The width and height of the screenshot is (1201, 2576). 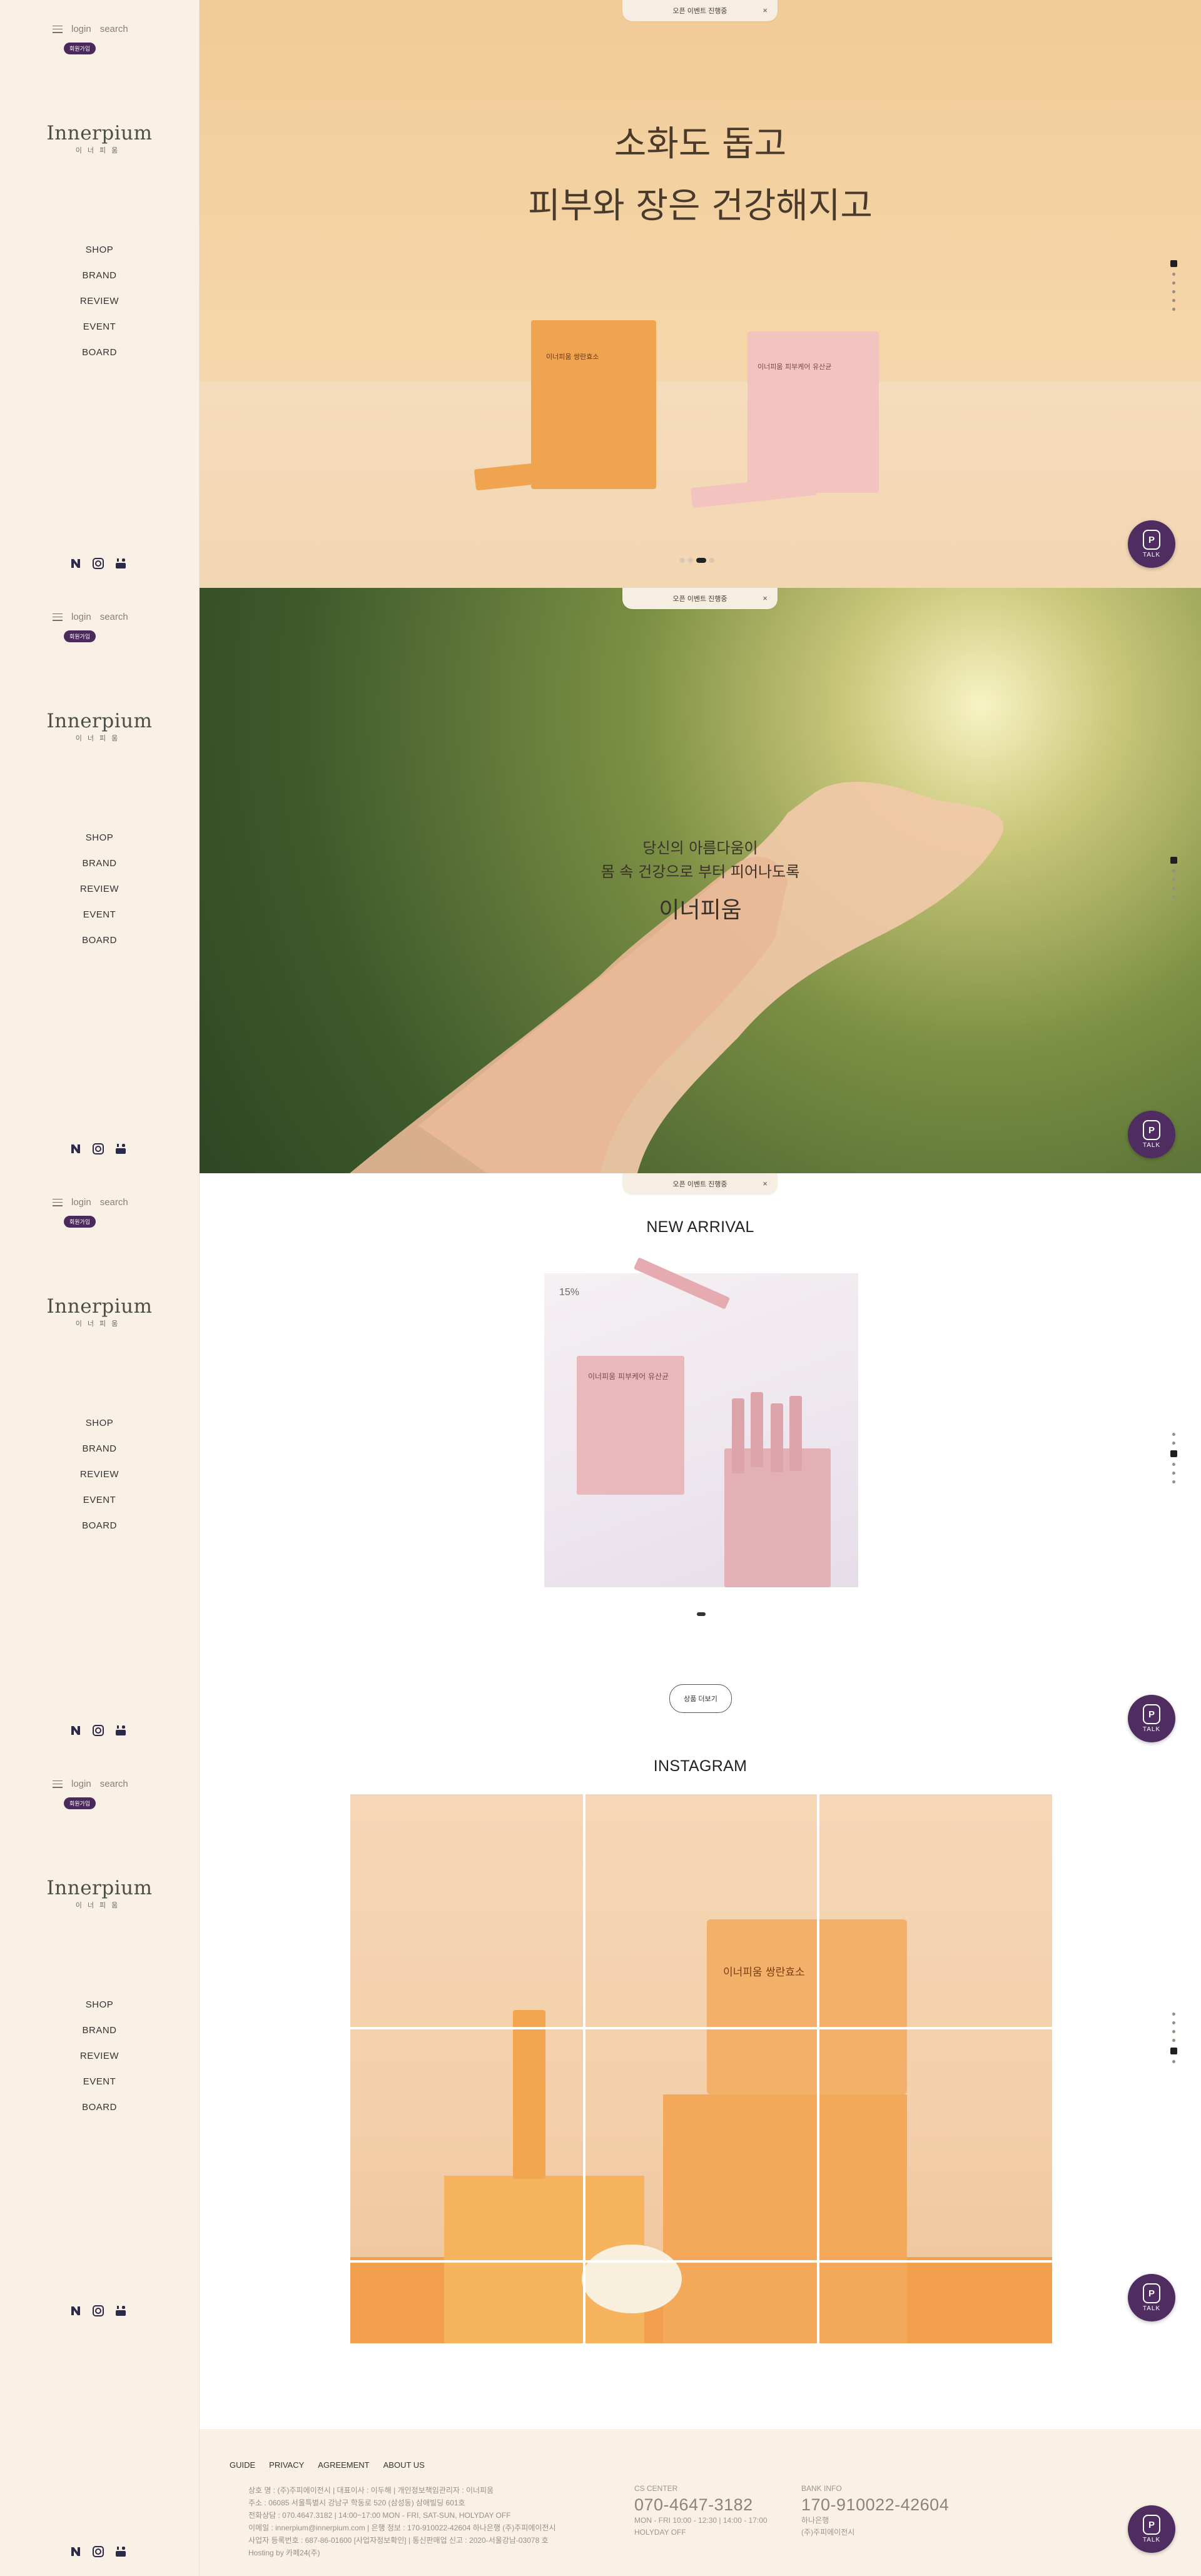 What do you see at coordinates (701, 2069) in the screenshot?
I see `instagram-grid: 이너피움 쌍란효소` at bounding box center [701, 2069].